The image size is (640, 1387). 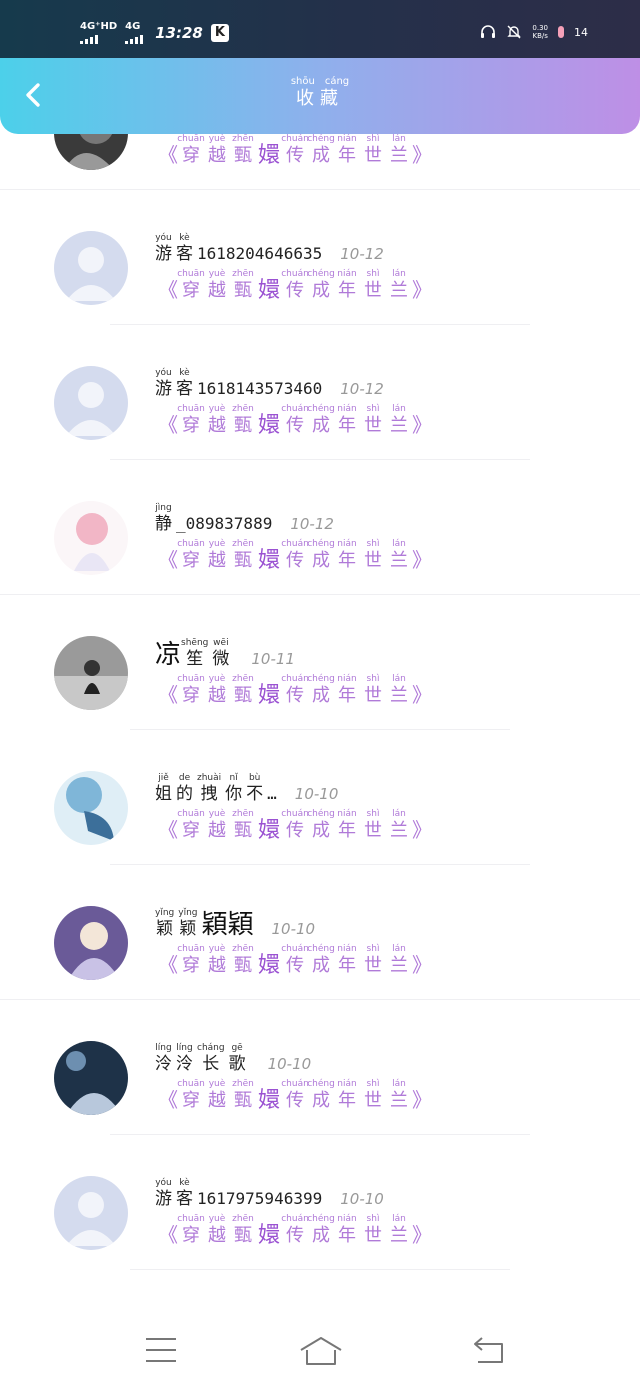 I want to click on hanzi: 越, so click(x=217, y=425).